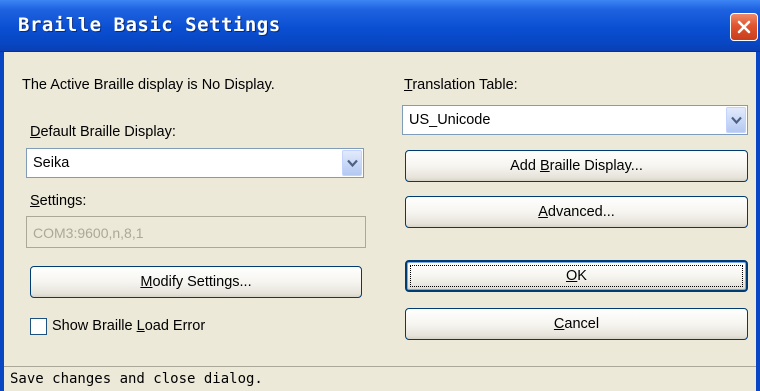 This screenshot has width=760, height=391. I want to click on modify-settings-hotkey: M, so click(146, 282).